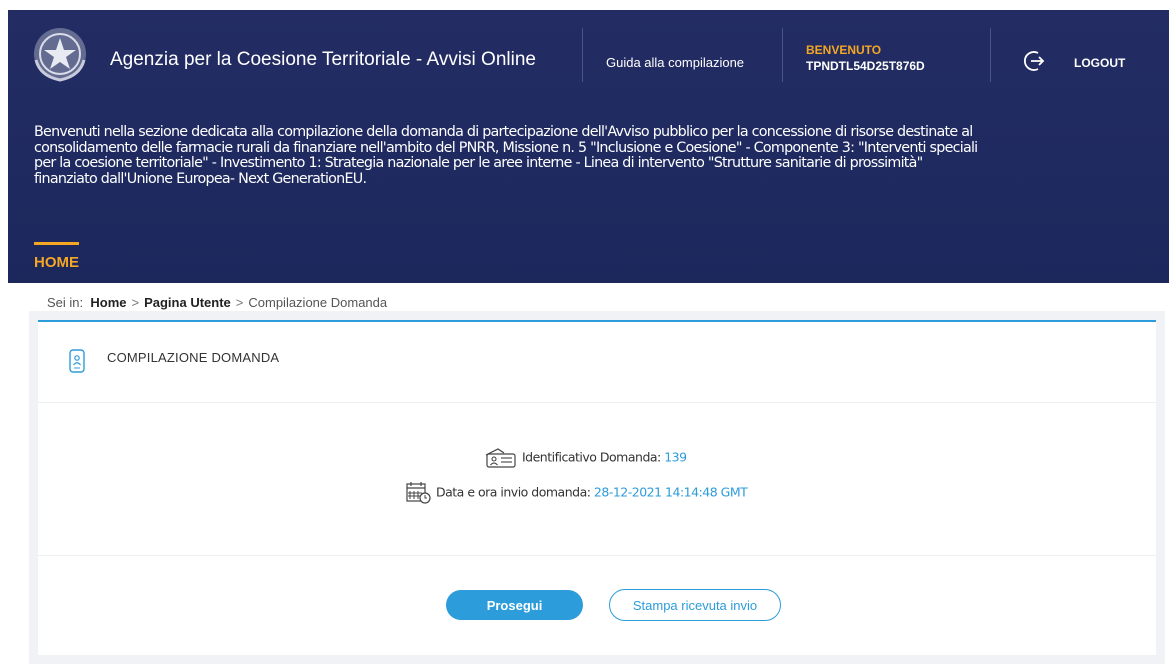  What do you see at coordinates (77, 361) in the screenshot?
I see `badge-icon` at bounding box center [77, 361].